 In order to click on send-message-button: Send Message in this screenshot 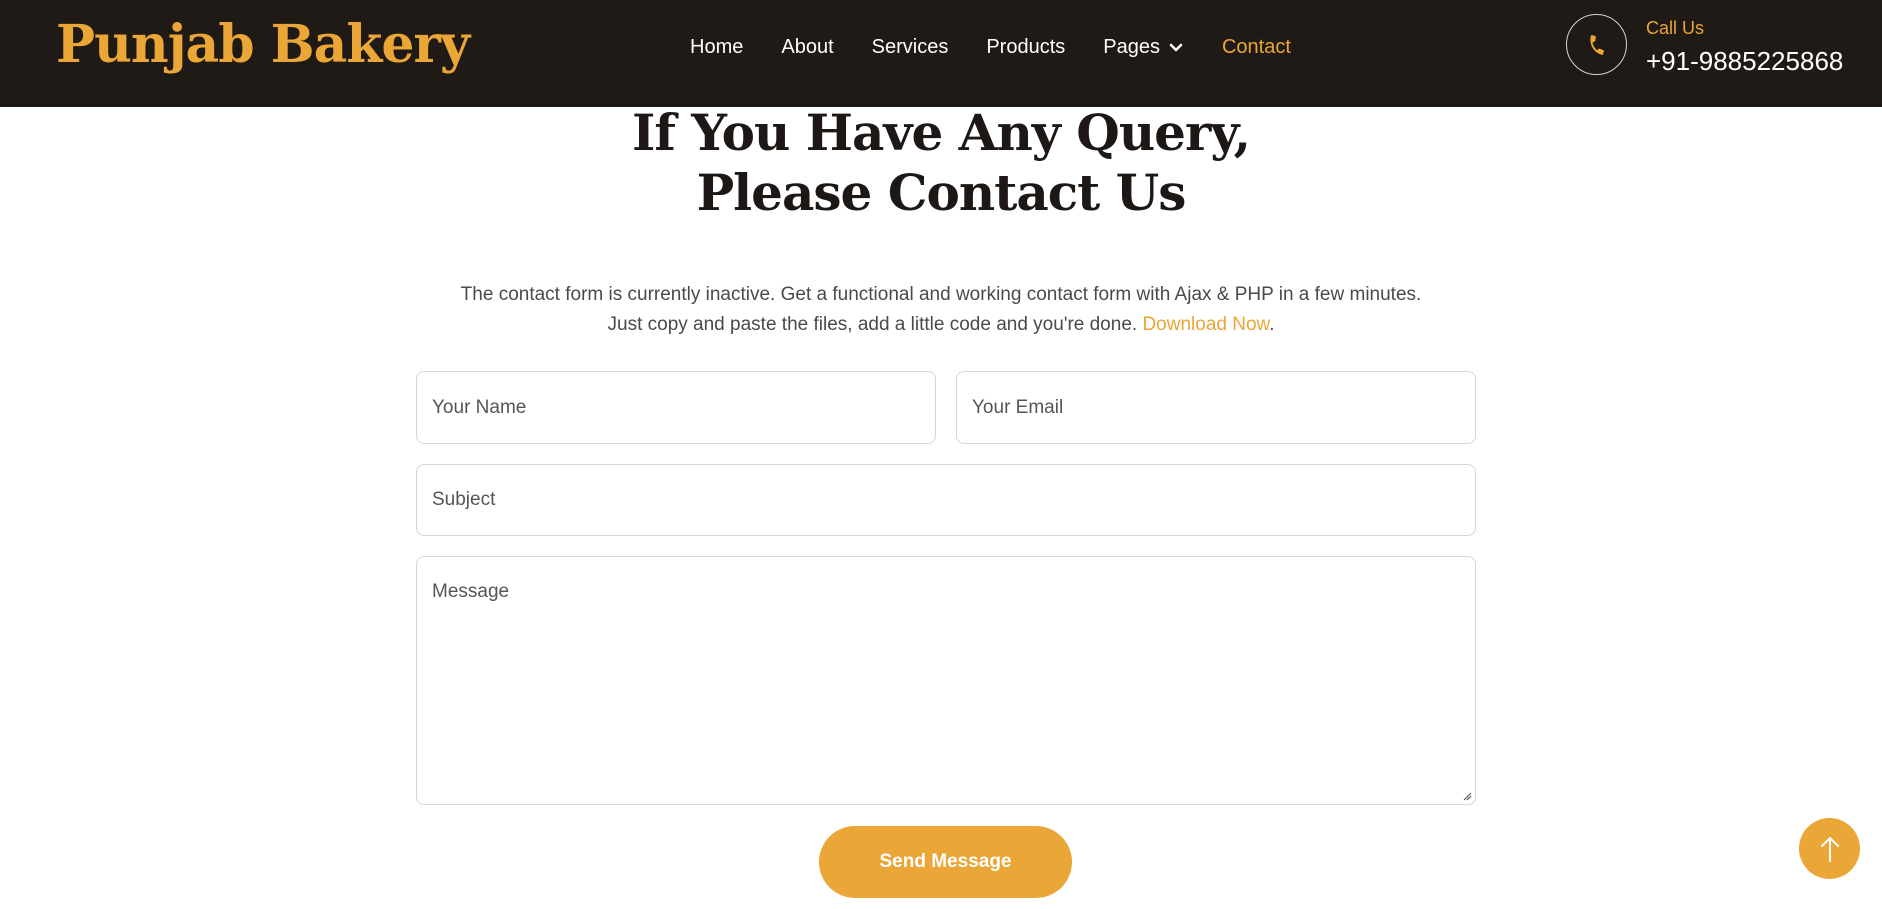, I will do `click(945, 862)`.